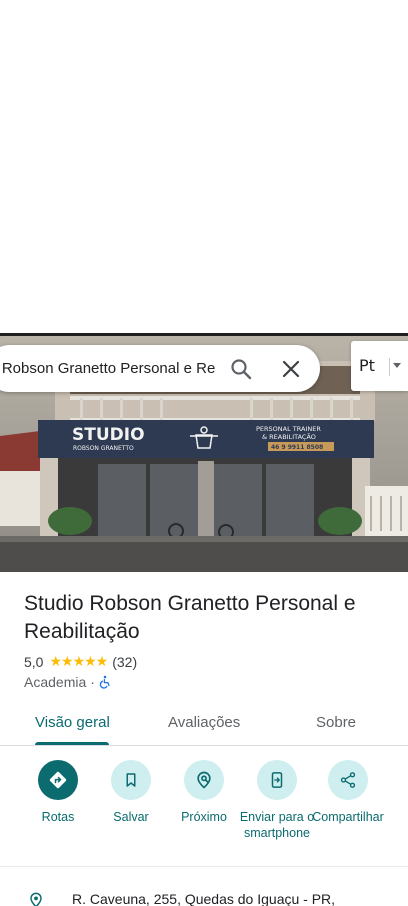 The height and width of the screenshot is (906, 408). I want to click on tab-about: Sobre, so click(336, 722).